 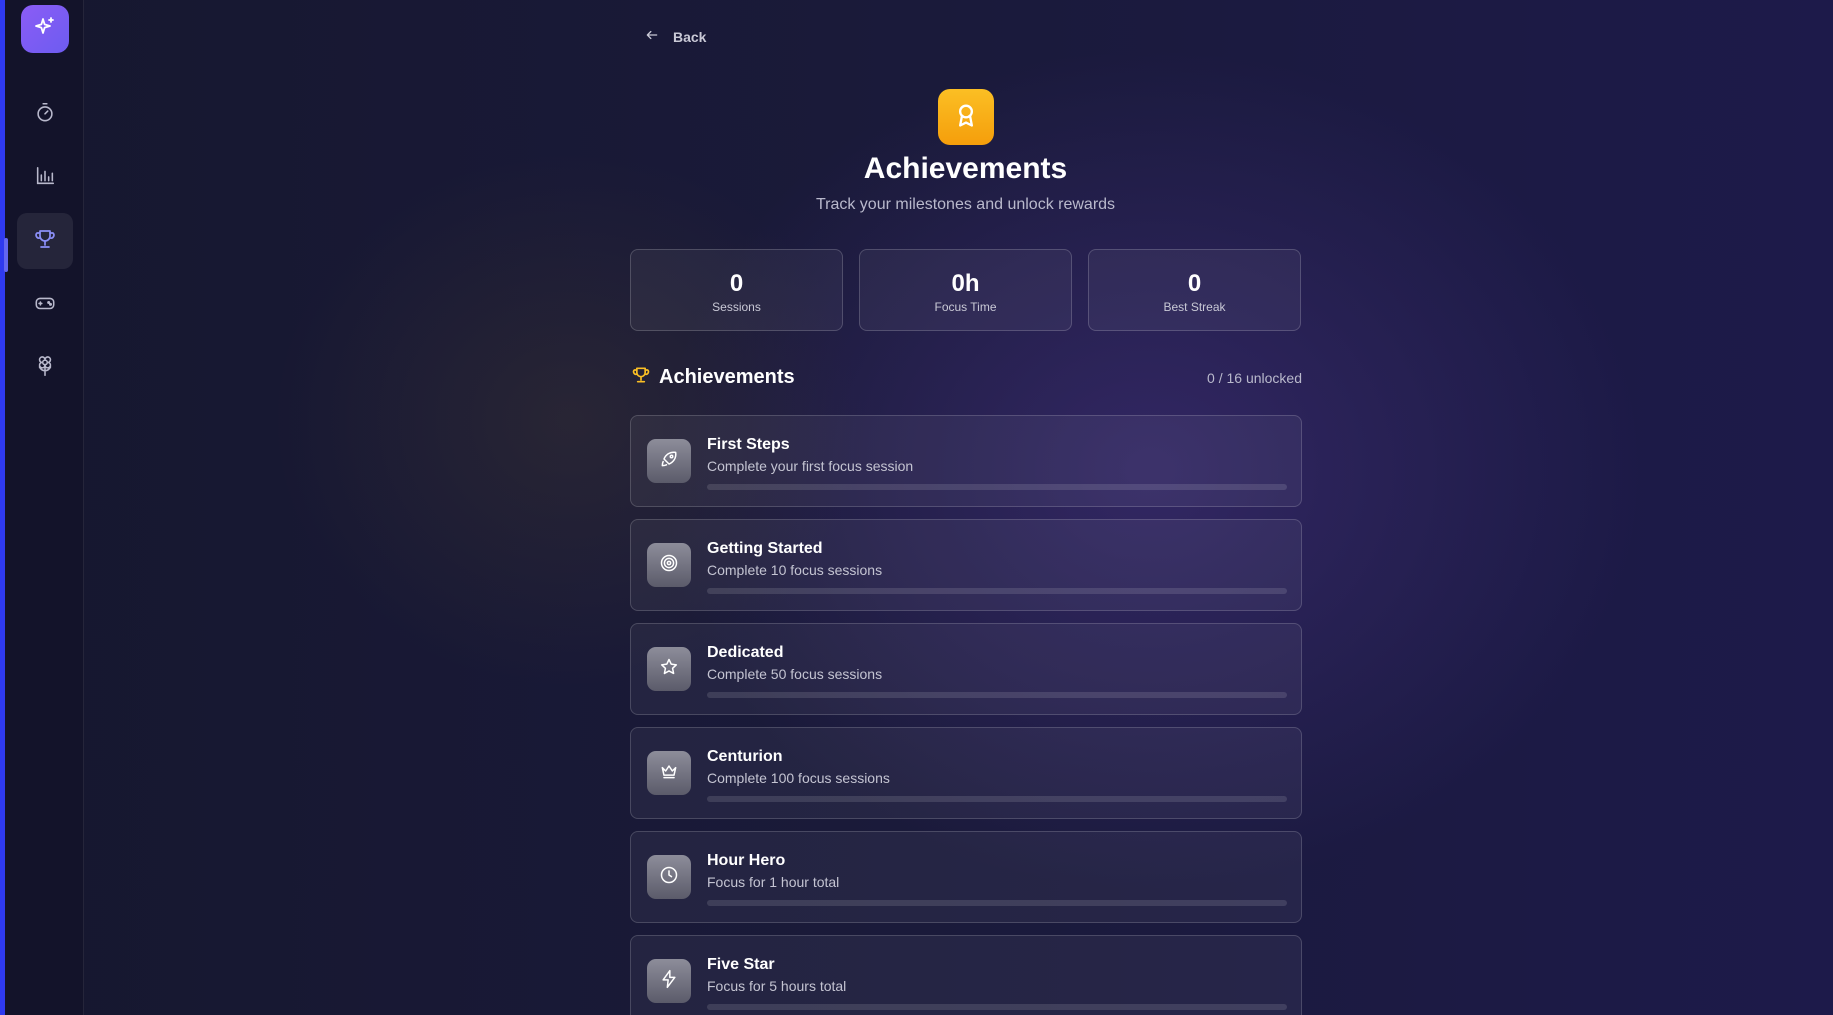 I want to click on award-icon, so click(x=966, y=117).